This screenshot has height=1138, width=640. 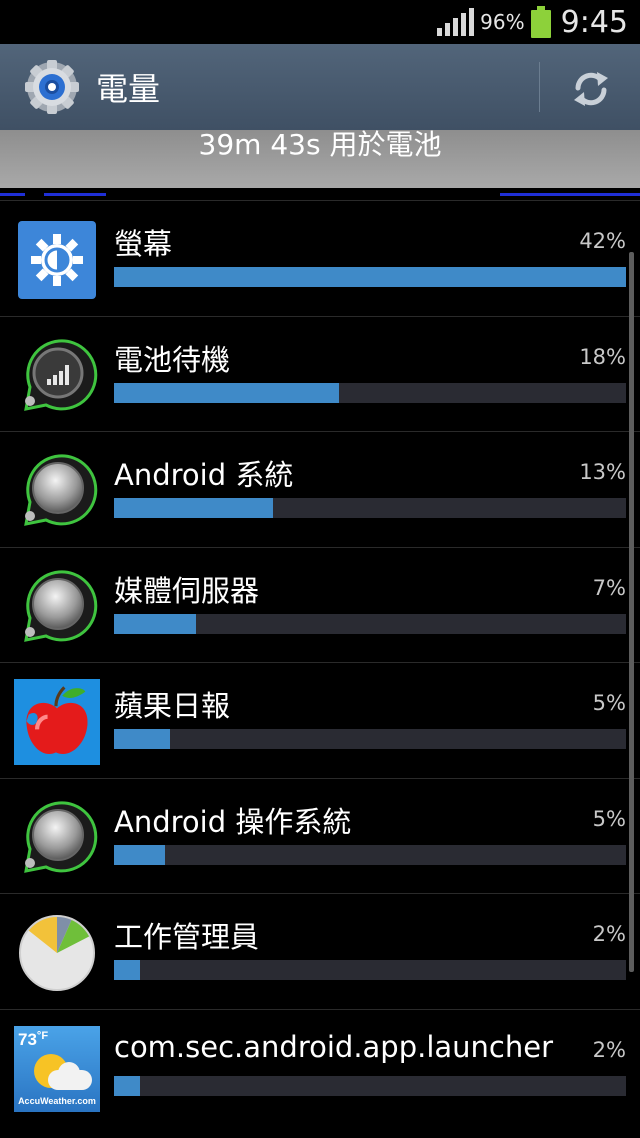 I want to click on battery-percent: 96%, so click(x=502, y=22).